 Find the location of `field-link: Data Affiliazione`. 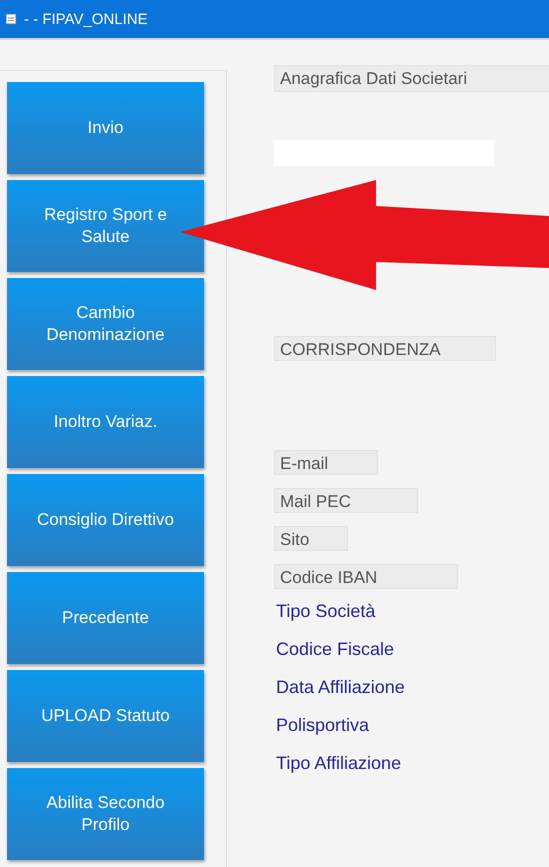

field-link: Data Affiliazione is located at coordinates (412, 687).